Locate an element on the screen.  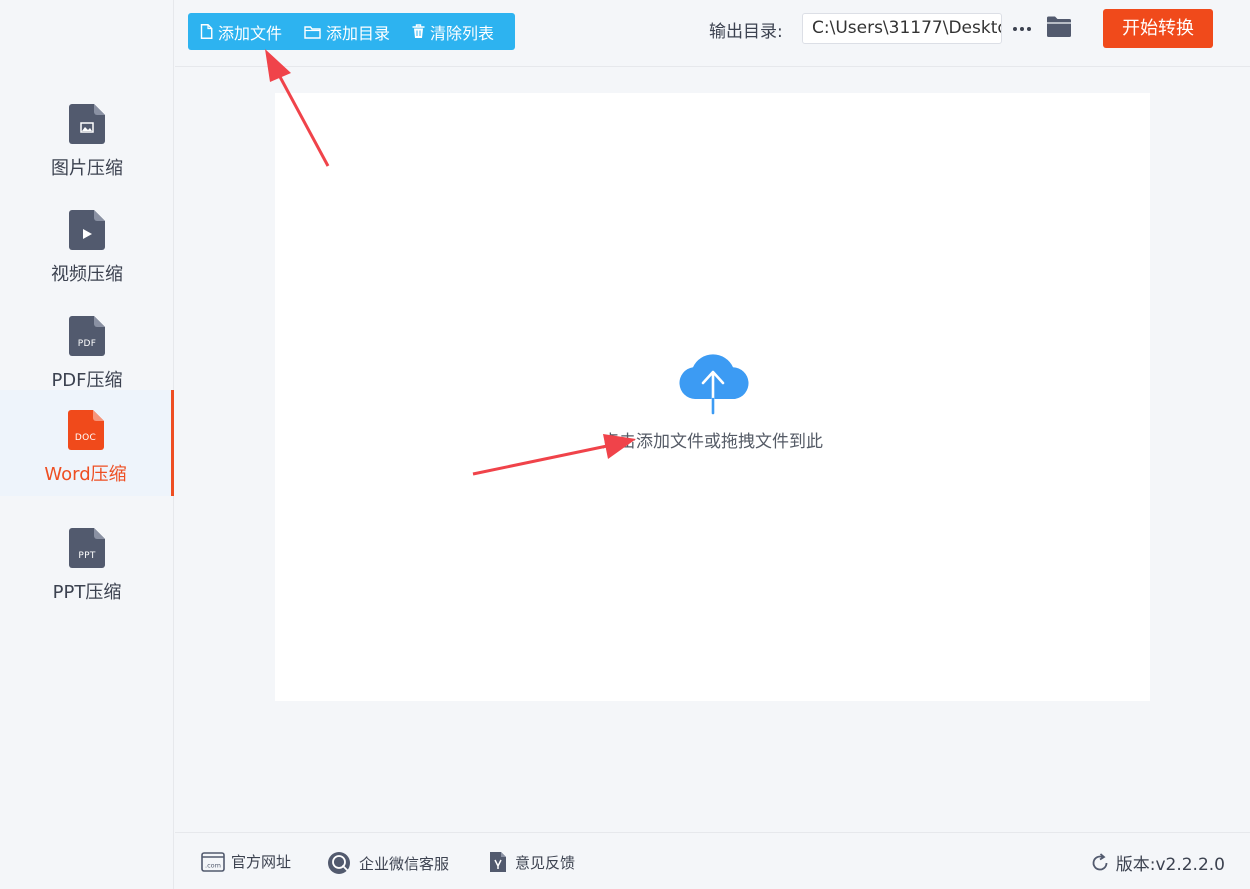
sidebar-item-image-compress: 图片压缩 is located at coordinates (87, 137).